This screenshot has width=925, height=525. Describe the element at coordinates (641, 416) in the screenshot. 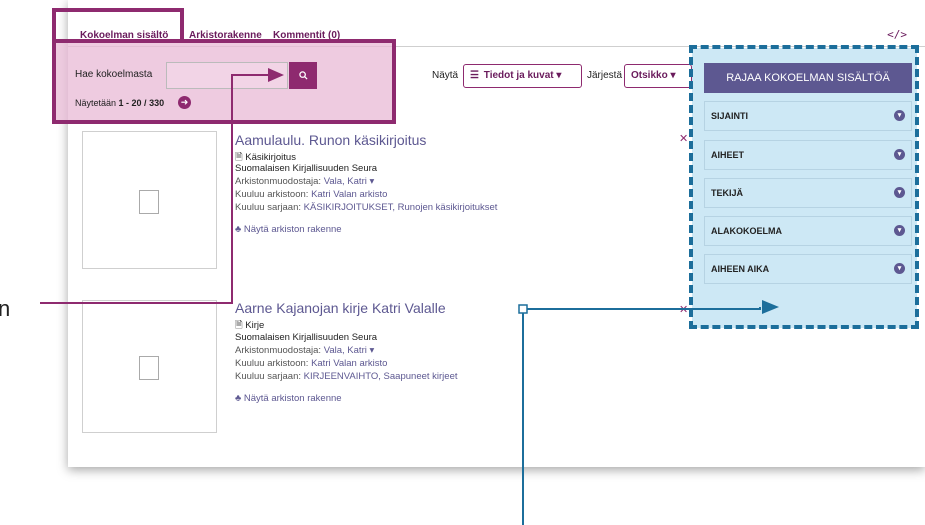

I see `blue-connector-line` at that location.